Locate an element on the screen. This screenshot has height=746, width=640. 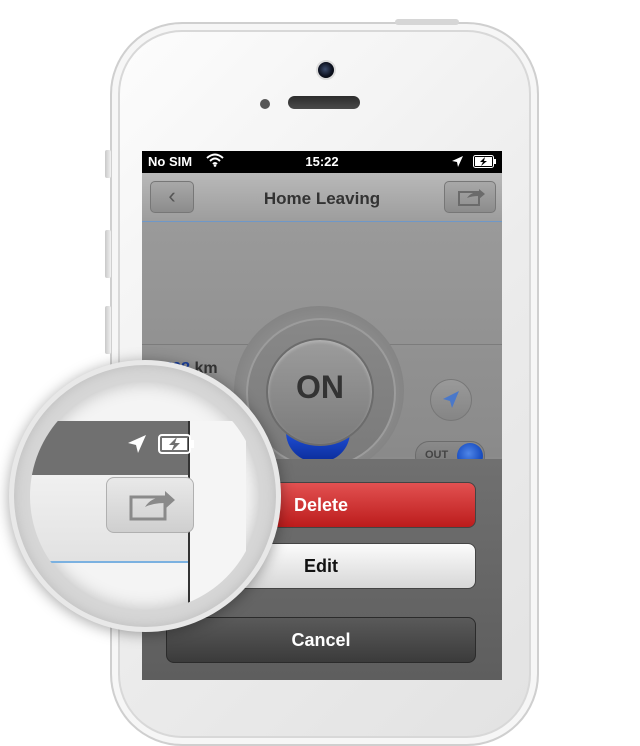
front-camera is located at coordinates (326, 70).